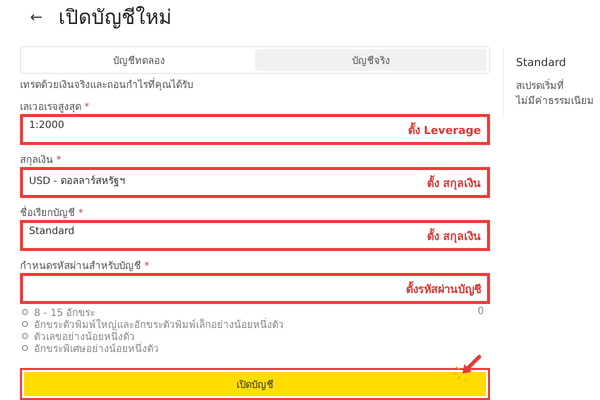 Image resolution: width=600 pixels, height=400 pixels. What do you see at coordinates (36, 17) in the screenshot?
I see `back-button: ←` at bounding box center [36, 17].